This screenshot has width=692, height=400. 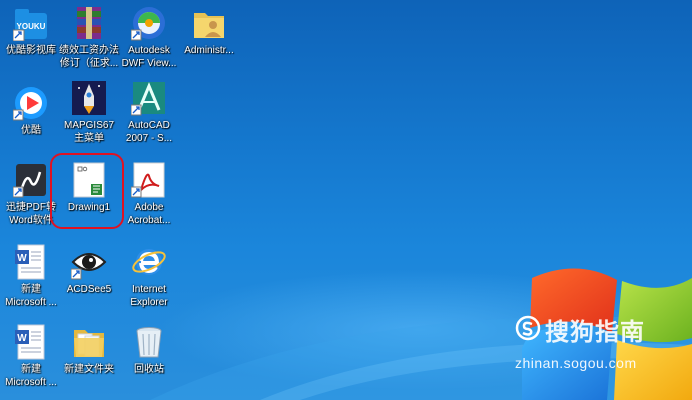 I want to click on winrar-archive-icon, so click(x=89, y=23).